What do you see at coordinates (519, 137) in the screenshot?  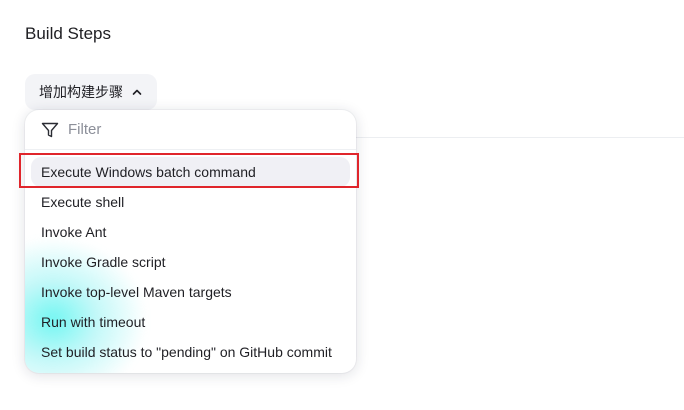 I see `section-divider` at bounding box center [519, 137].